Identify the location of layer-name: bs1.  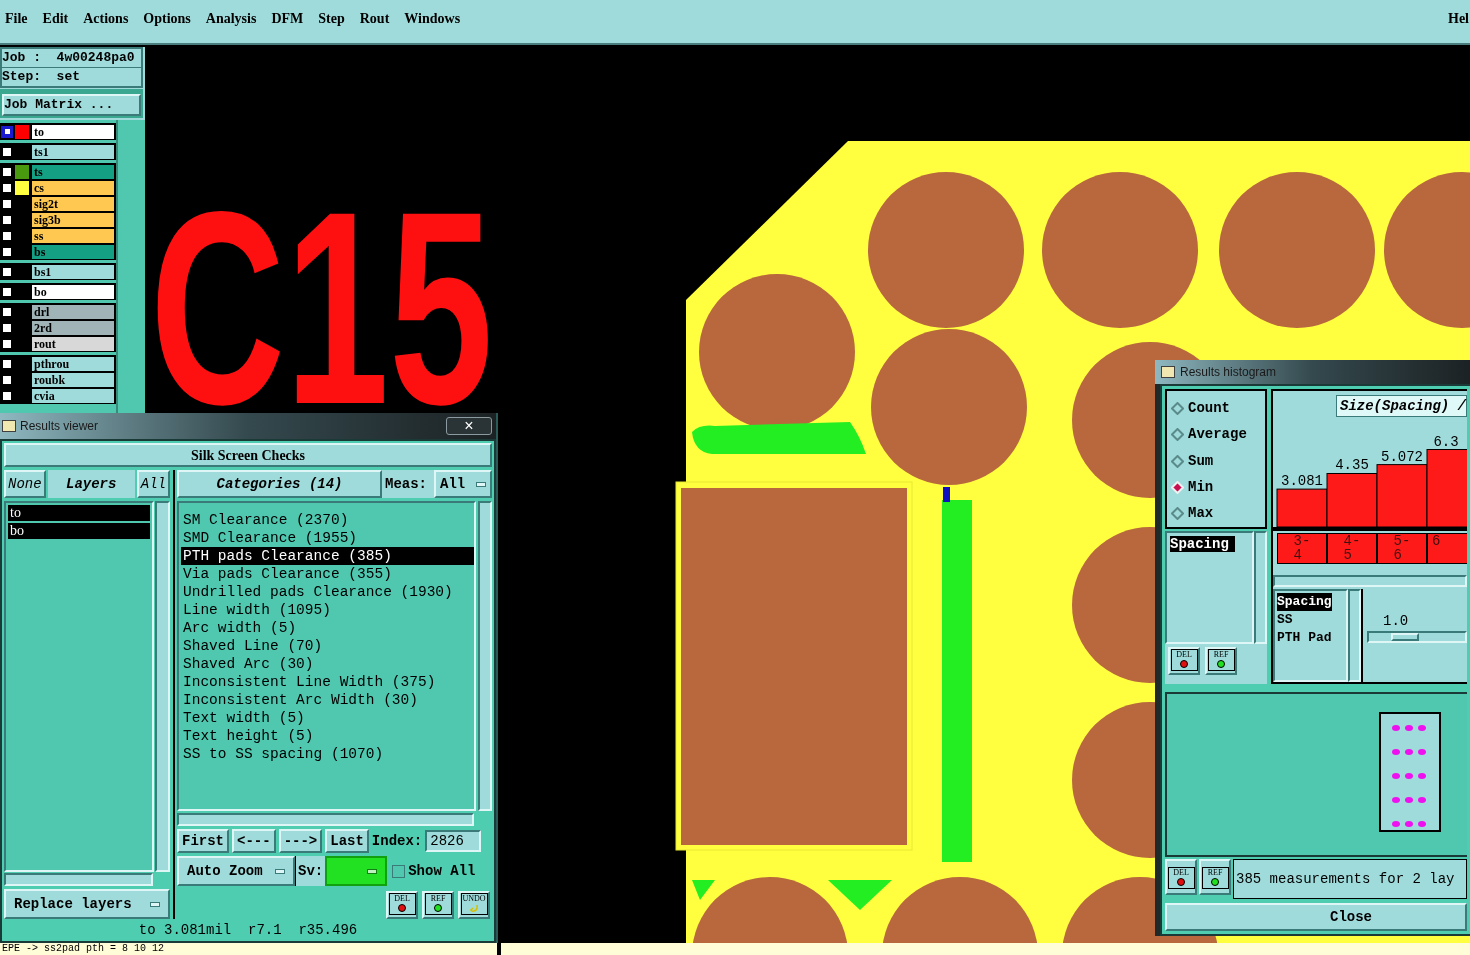
(73, 271).